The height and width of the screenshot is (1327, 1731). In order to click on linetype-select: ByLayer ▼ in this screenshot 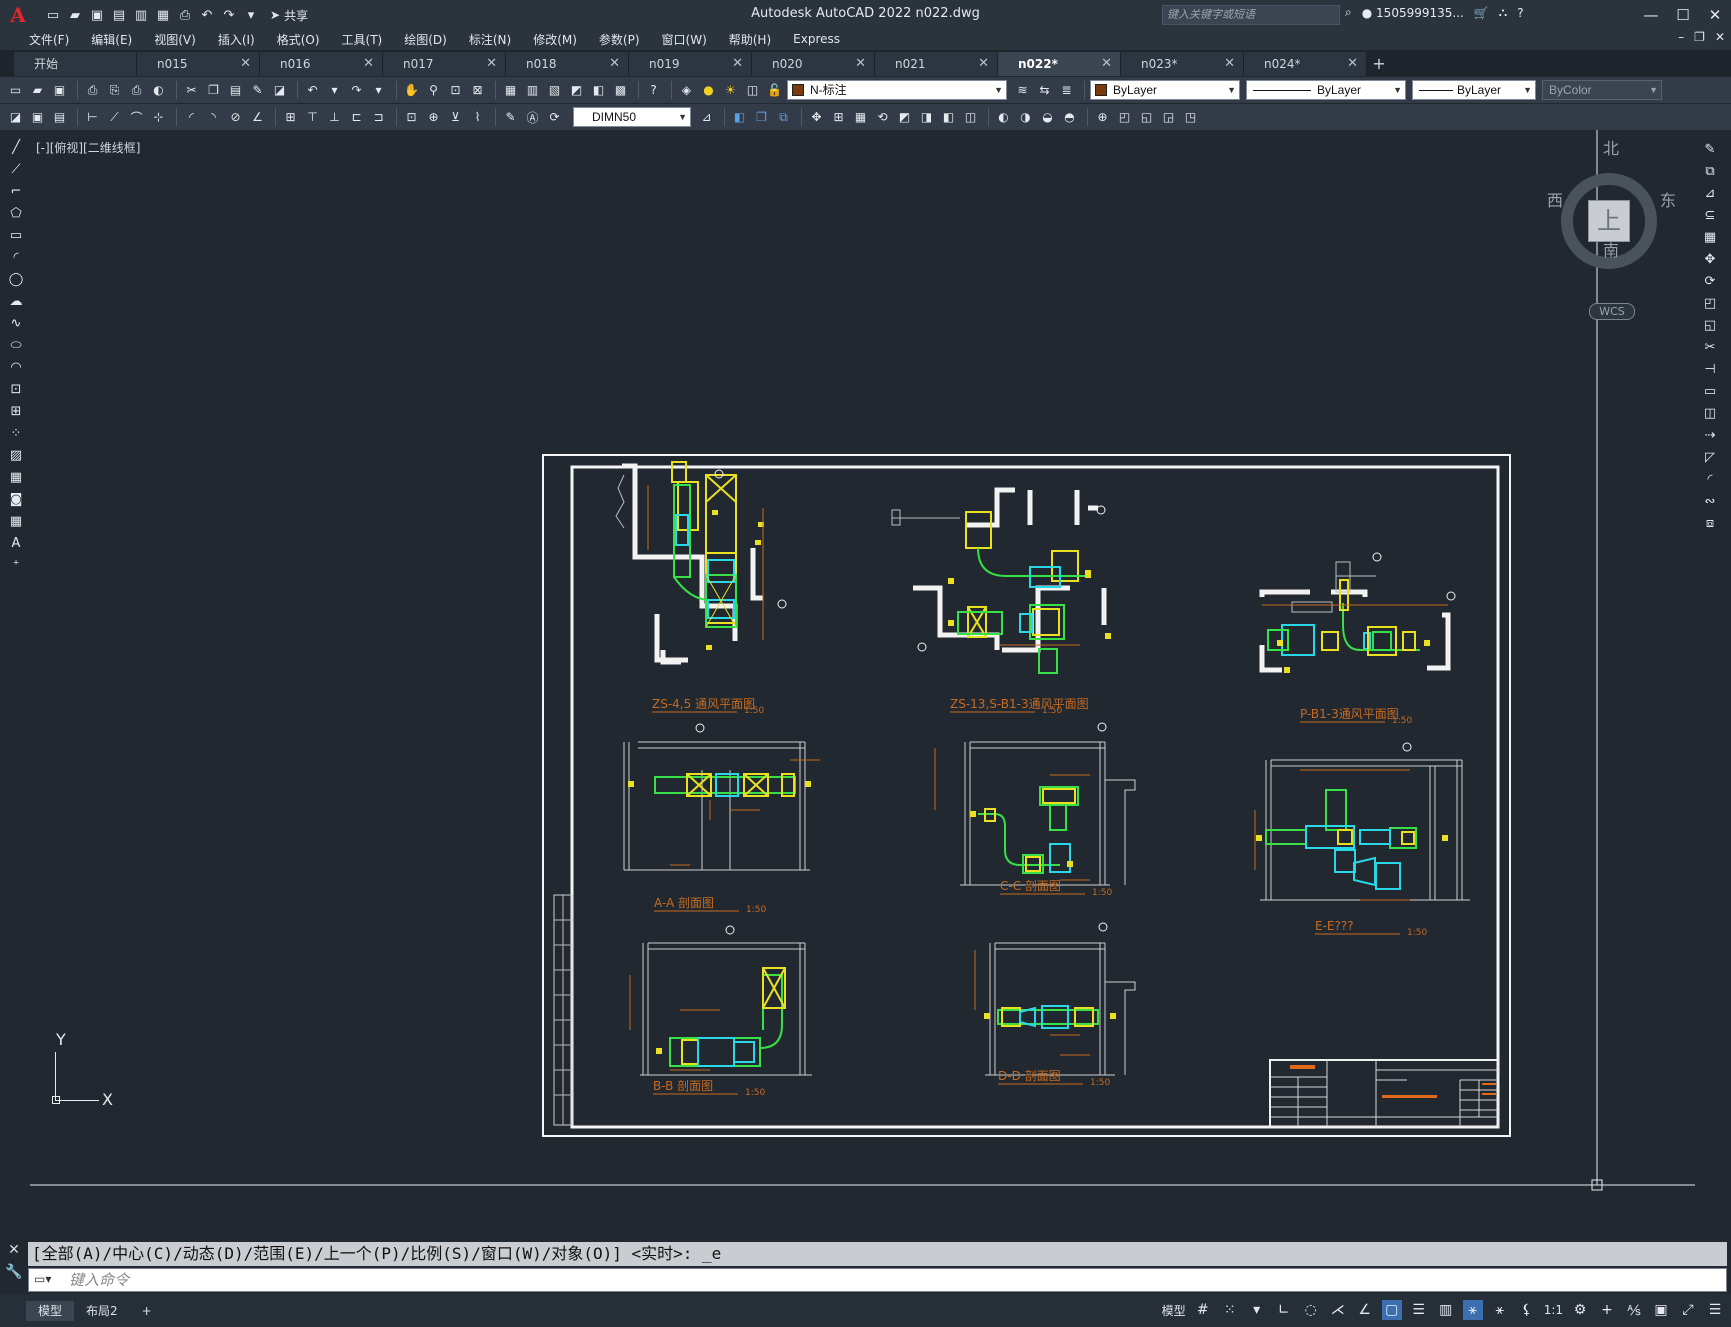, I will do `click(1326, 90)`.